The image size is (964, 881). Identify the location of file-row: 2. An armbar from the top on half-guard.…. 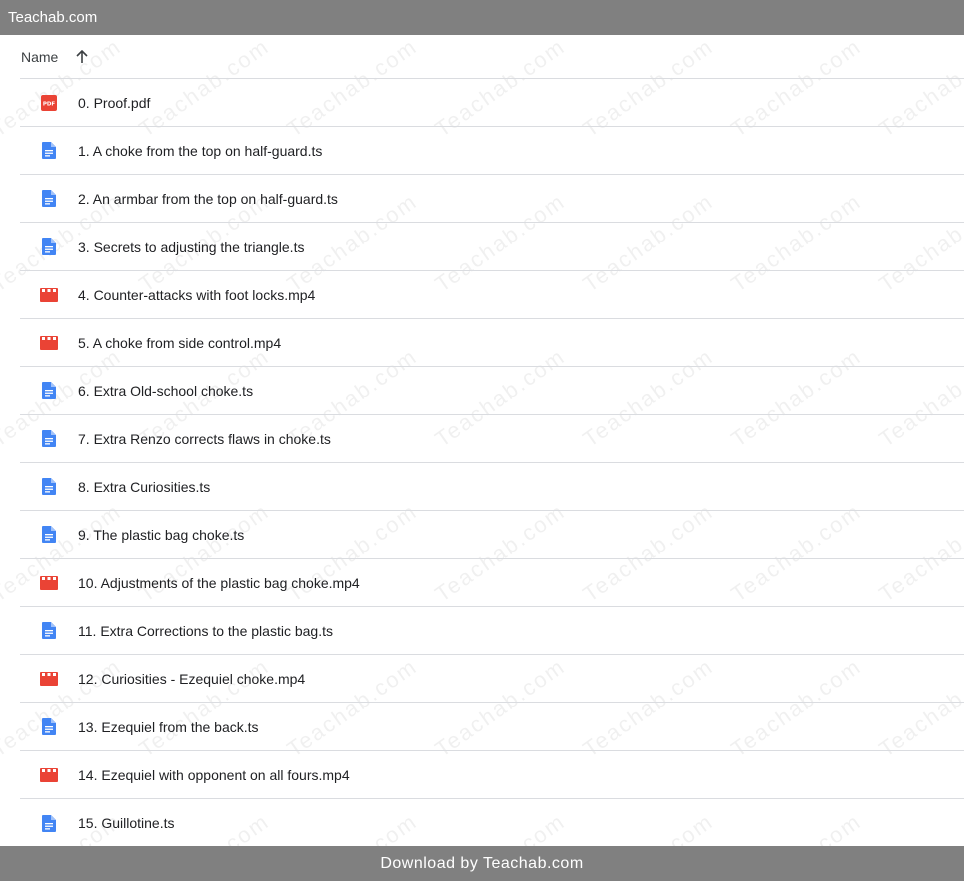
(492, 199).